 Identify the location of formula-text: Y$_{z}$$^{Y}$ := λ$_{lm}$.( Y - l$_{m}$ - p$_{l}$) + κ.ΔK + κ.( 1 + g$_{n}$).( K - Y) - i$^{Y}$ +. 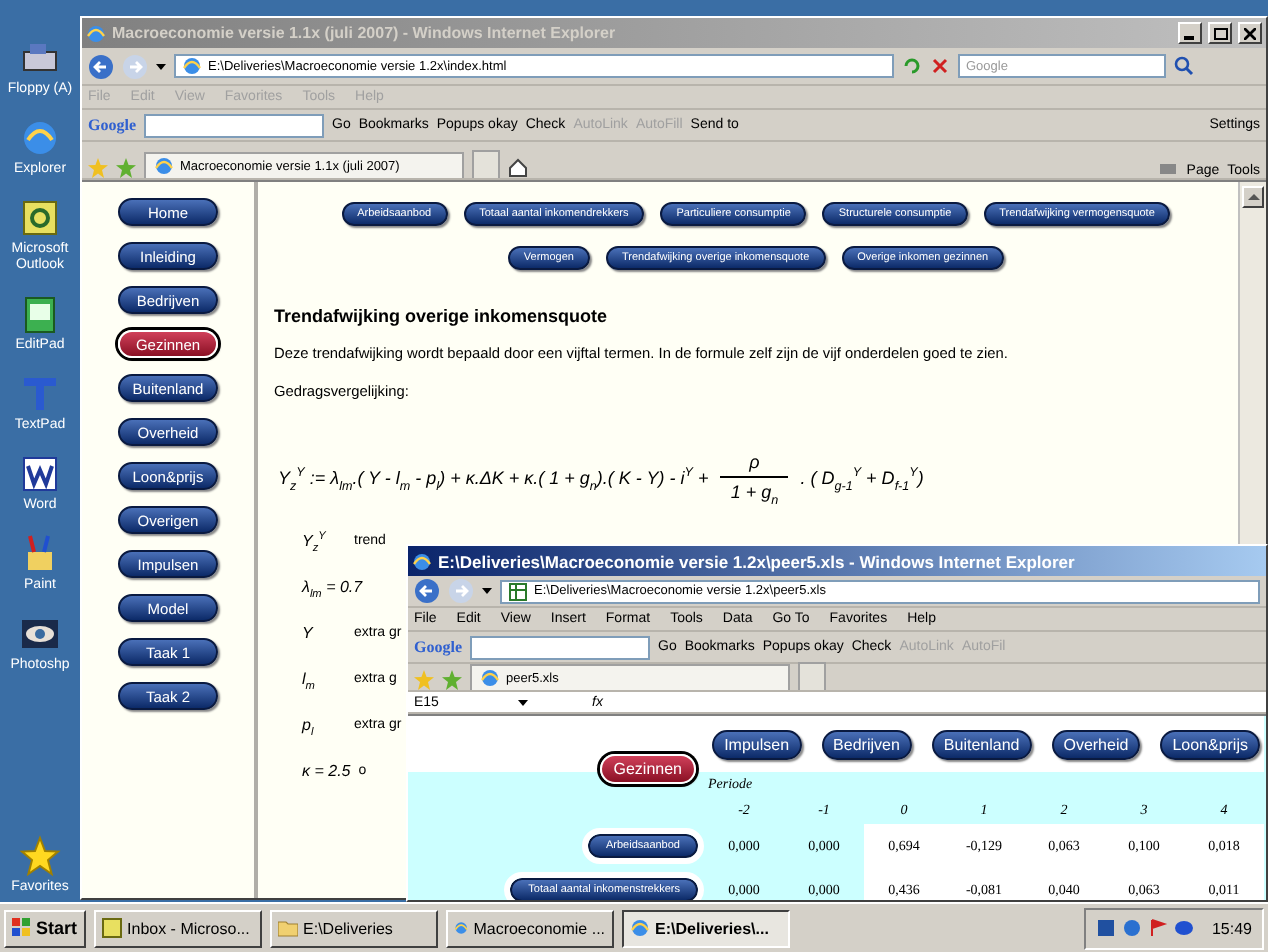
(493, 477).